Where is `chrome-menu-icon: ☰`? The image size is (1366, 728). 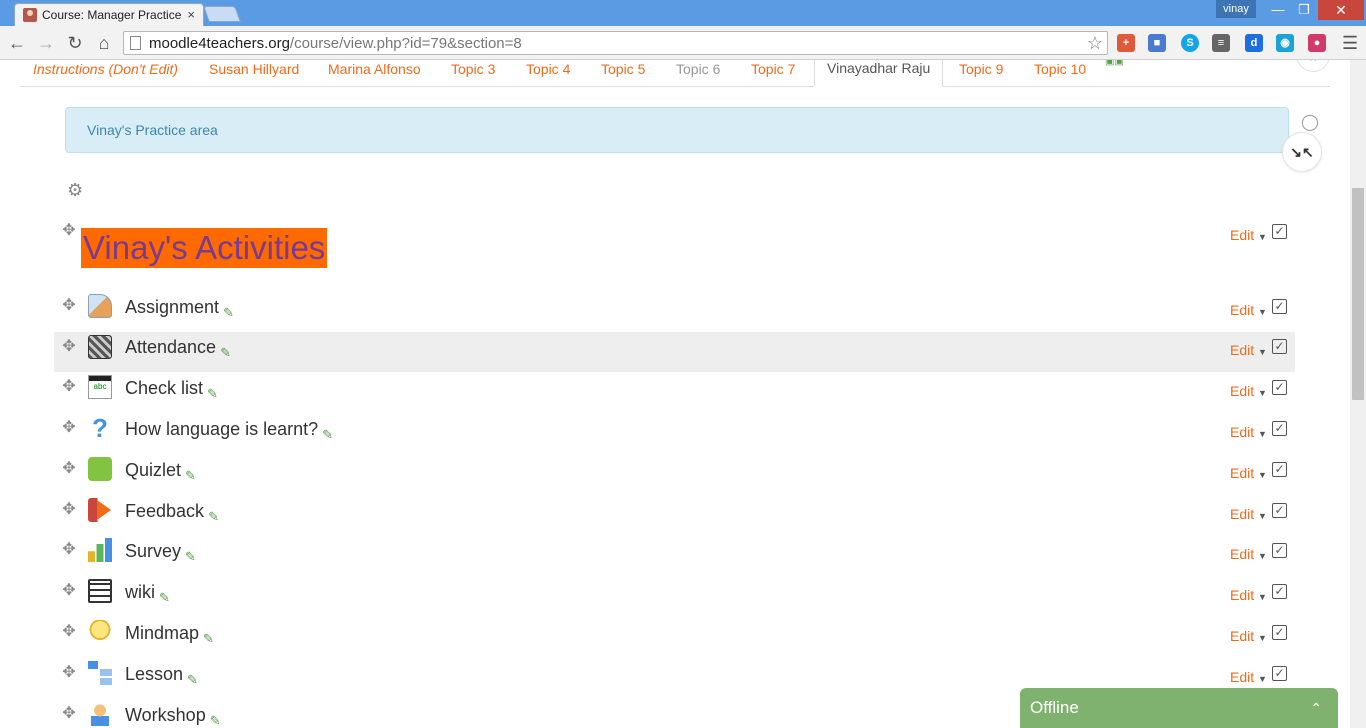 chrome-menu-icon: ☰ is located at coordinates (1350, 43).